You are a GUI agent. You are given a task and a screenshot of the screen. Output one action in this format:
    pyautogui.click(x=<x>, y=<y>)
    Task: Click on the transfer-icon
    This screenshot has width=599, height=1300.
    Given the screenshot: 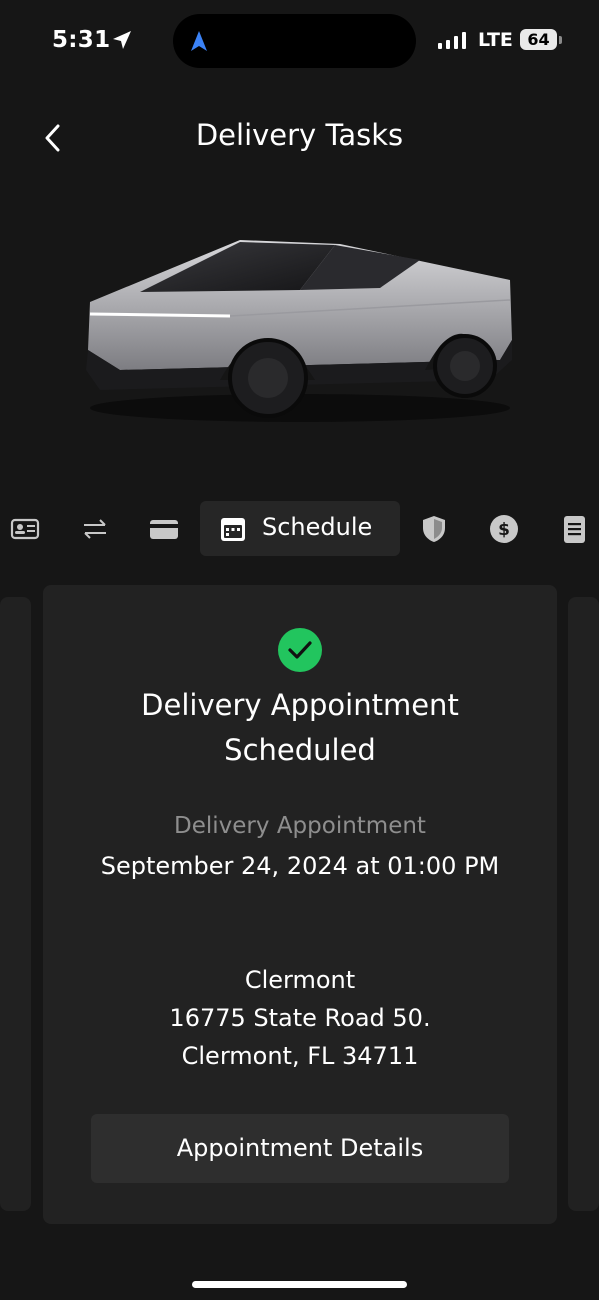 What is the action you would take?
    pyautogui.click(x=95, y=529)
    